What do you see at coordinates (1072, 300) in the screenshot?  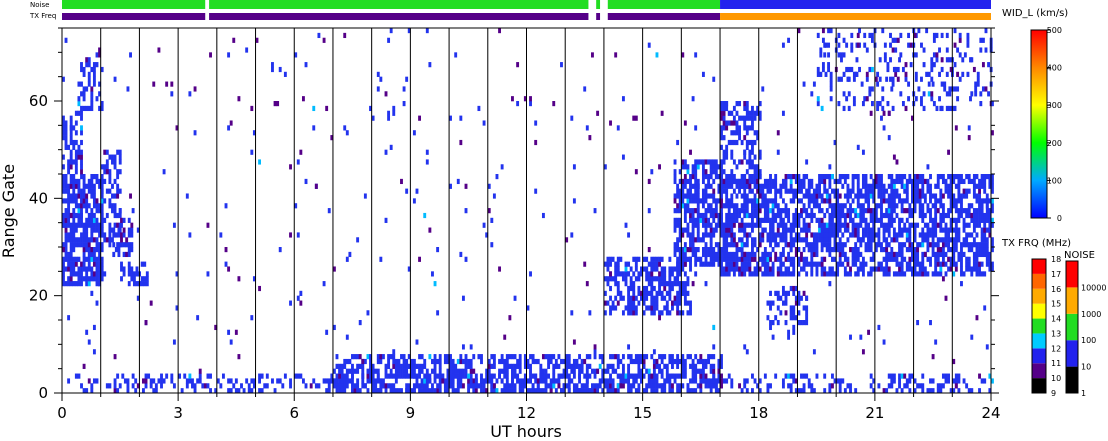 I see `noise-colorbar-segment` at bounding box center [1072, 300].